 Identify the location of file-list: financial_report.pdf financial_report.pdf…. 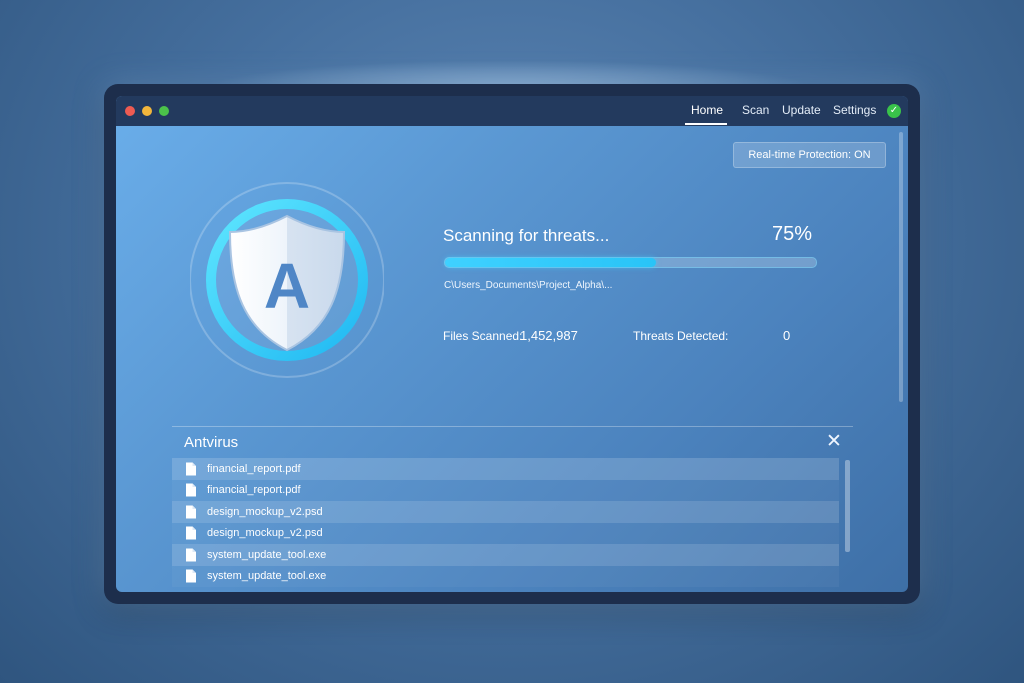
(512, 525).